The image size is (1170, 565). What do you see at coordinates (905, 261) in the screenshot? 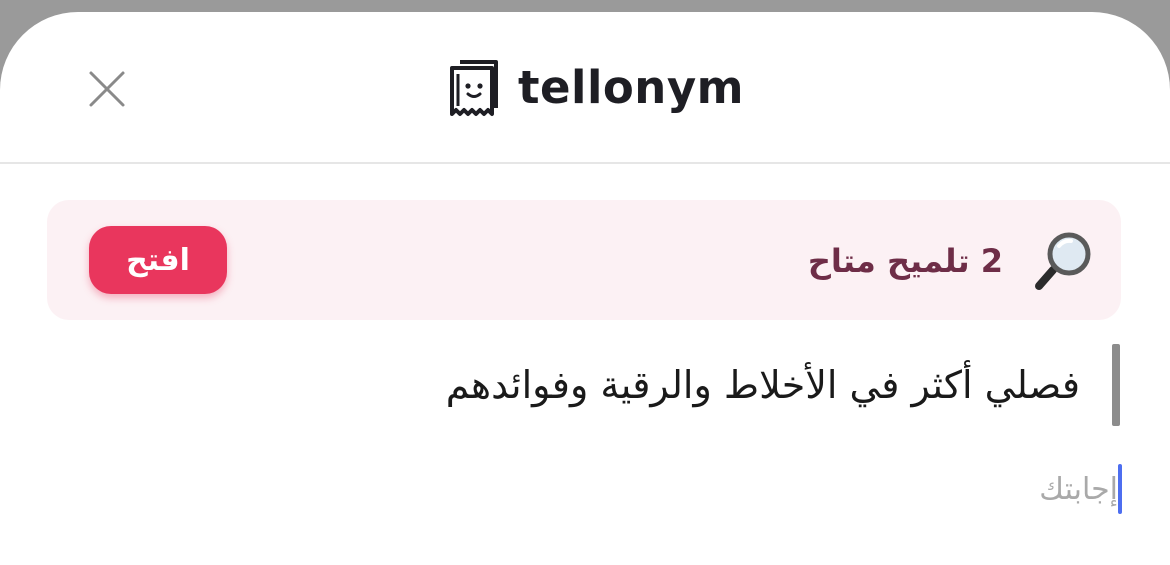
I see `hint-count-text: 2 تلميح متاح` at bounding box center [905, 261].